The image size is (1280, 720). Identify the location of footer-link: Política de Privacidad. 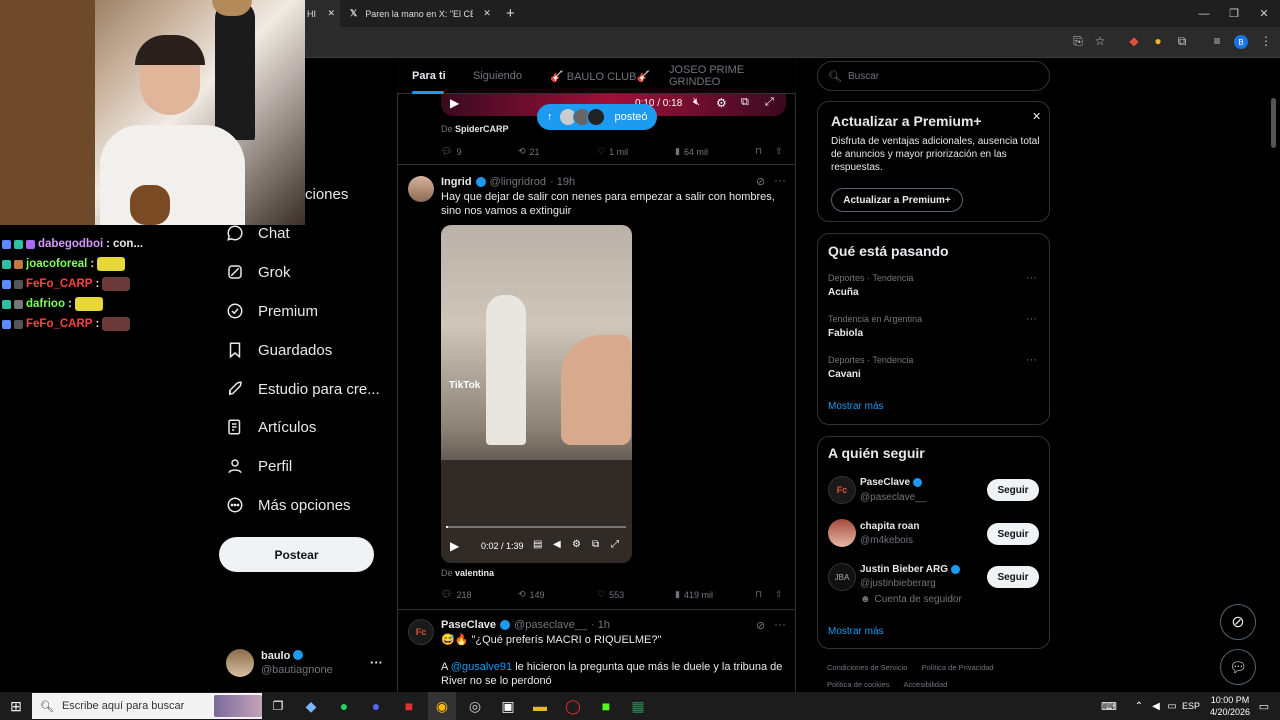
(957, 667).